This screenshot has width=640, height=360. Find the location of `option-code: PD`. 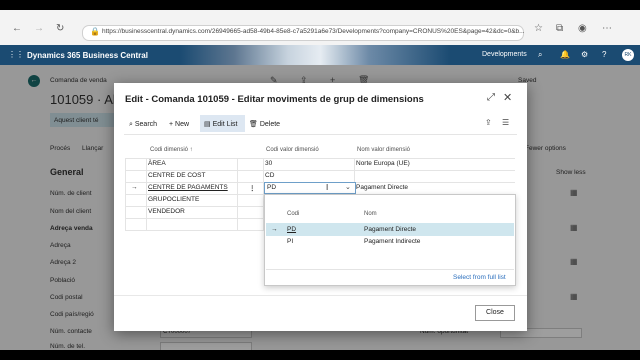

option-code: PD is located at coordinates (292, 229).